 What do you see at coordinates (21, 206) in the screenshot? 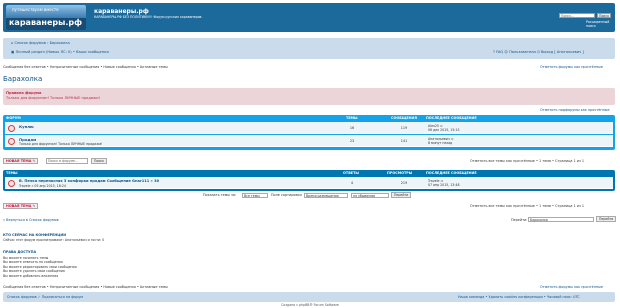
I see `new-topic-button-bottom: НОВАЯ ТЕМА ✎` at bounding box center [21, 206].